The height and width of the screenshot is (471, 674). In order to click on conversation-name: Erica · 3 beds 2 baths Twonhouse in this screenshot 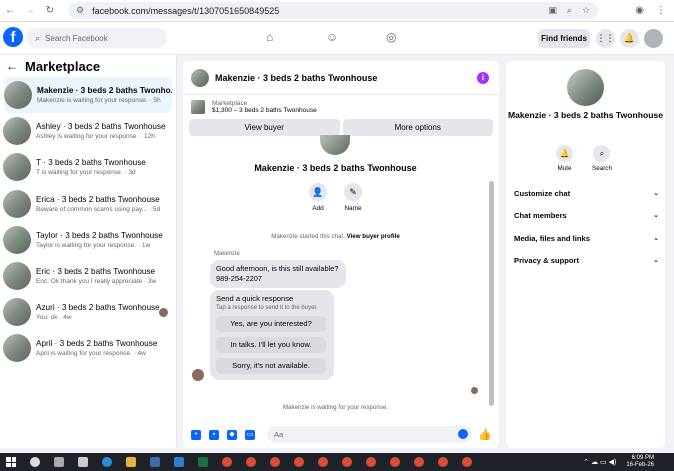, I will do `click(98, 199)`.